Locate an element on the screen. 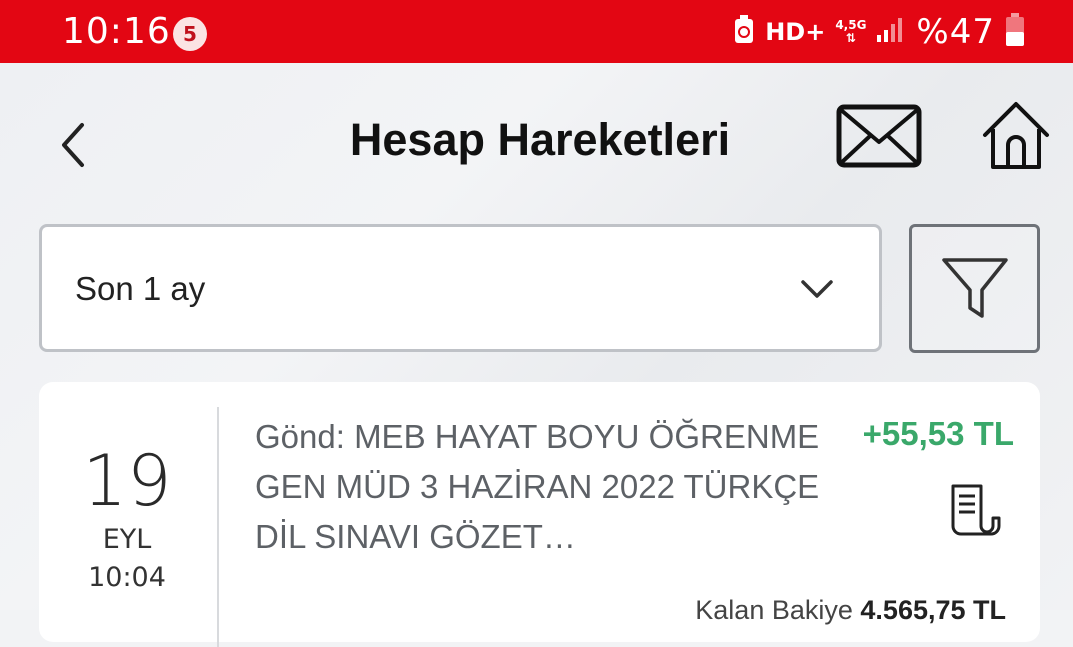 The image size is (1073, 647). transaction-amount: +55,53 TL is located at coordinates (938, 433).